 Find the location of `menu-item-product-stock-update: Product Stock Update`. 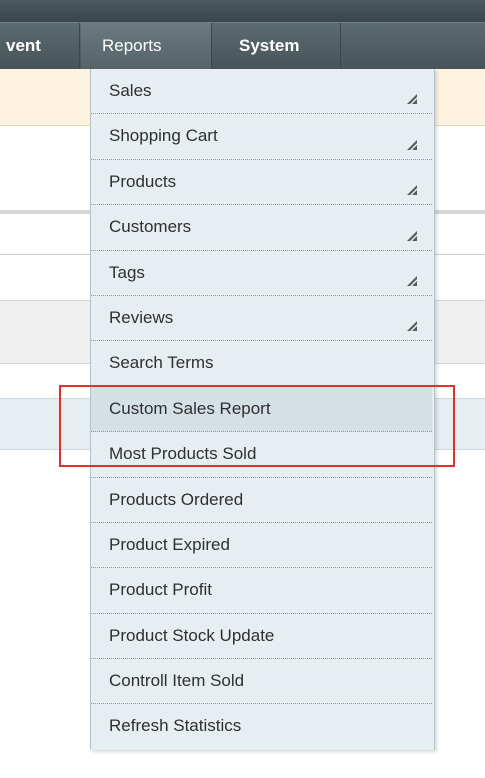

menu-item-product-stock-update: Product Stock Update is located at coordinates (261, 637).